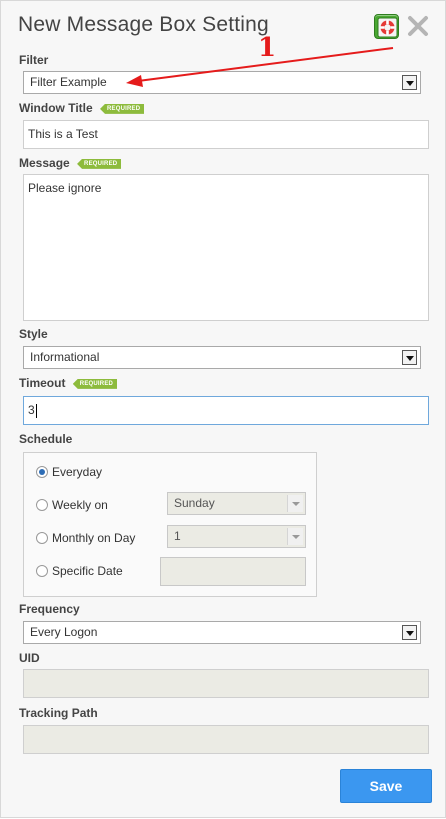  I want to click on schedule-option-monthly: Monthly on Day, so click(85, 538).